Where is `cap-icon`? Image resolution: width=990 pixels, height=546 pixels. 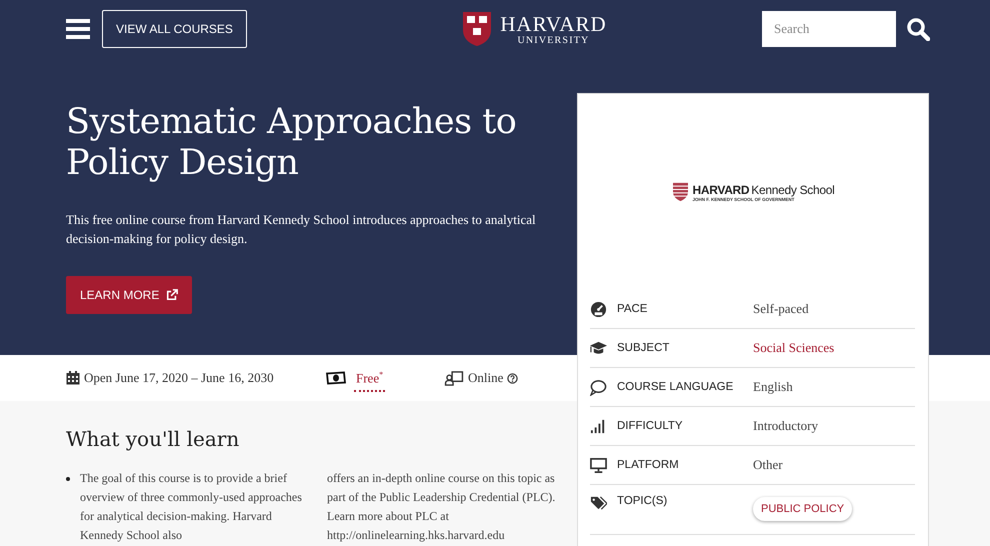 cap-icon is located at coordinates (598, 348).